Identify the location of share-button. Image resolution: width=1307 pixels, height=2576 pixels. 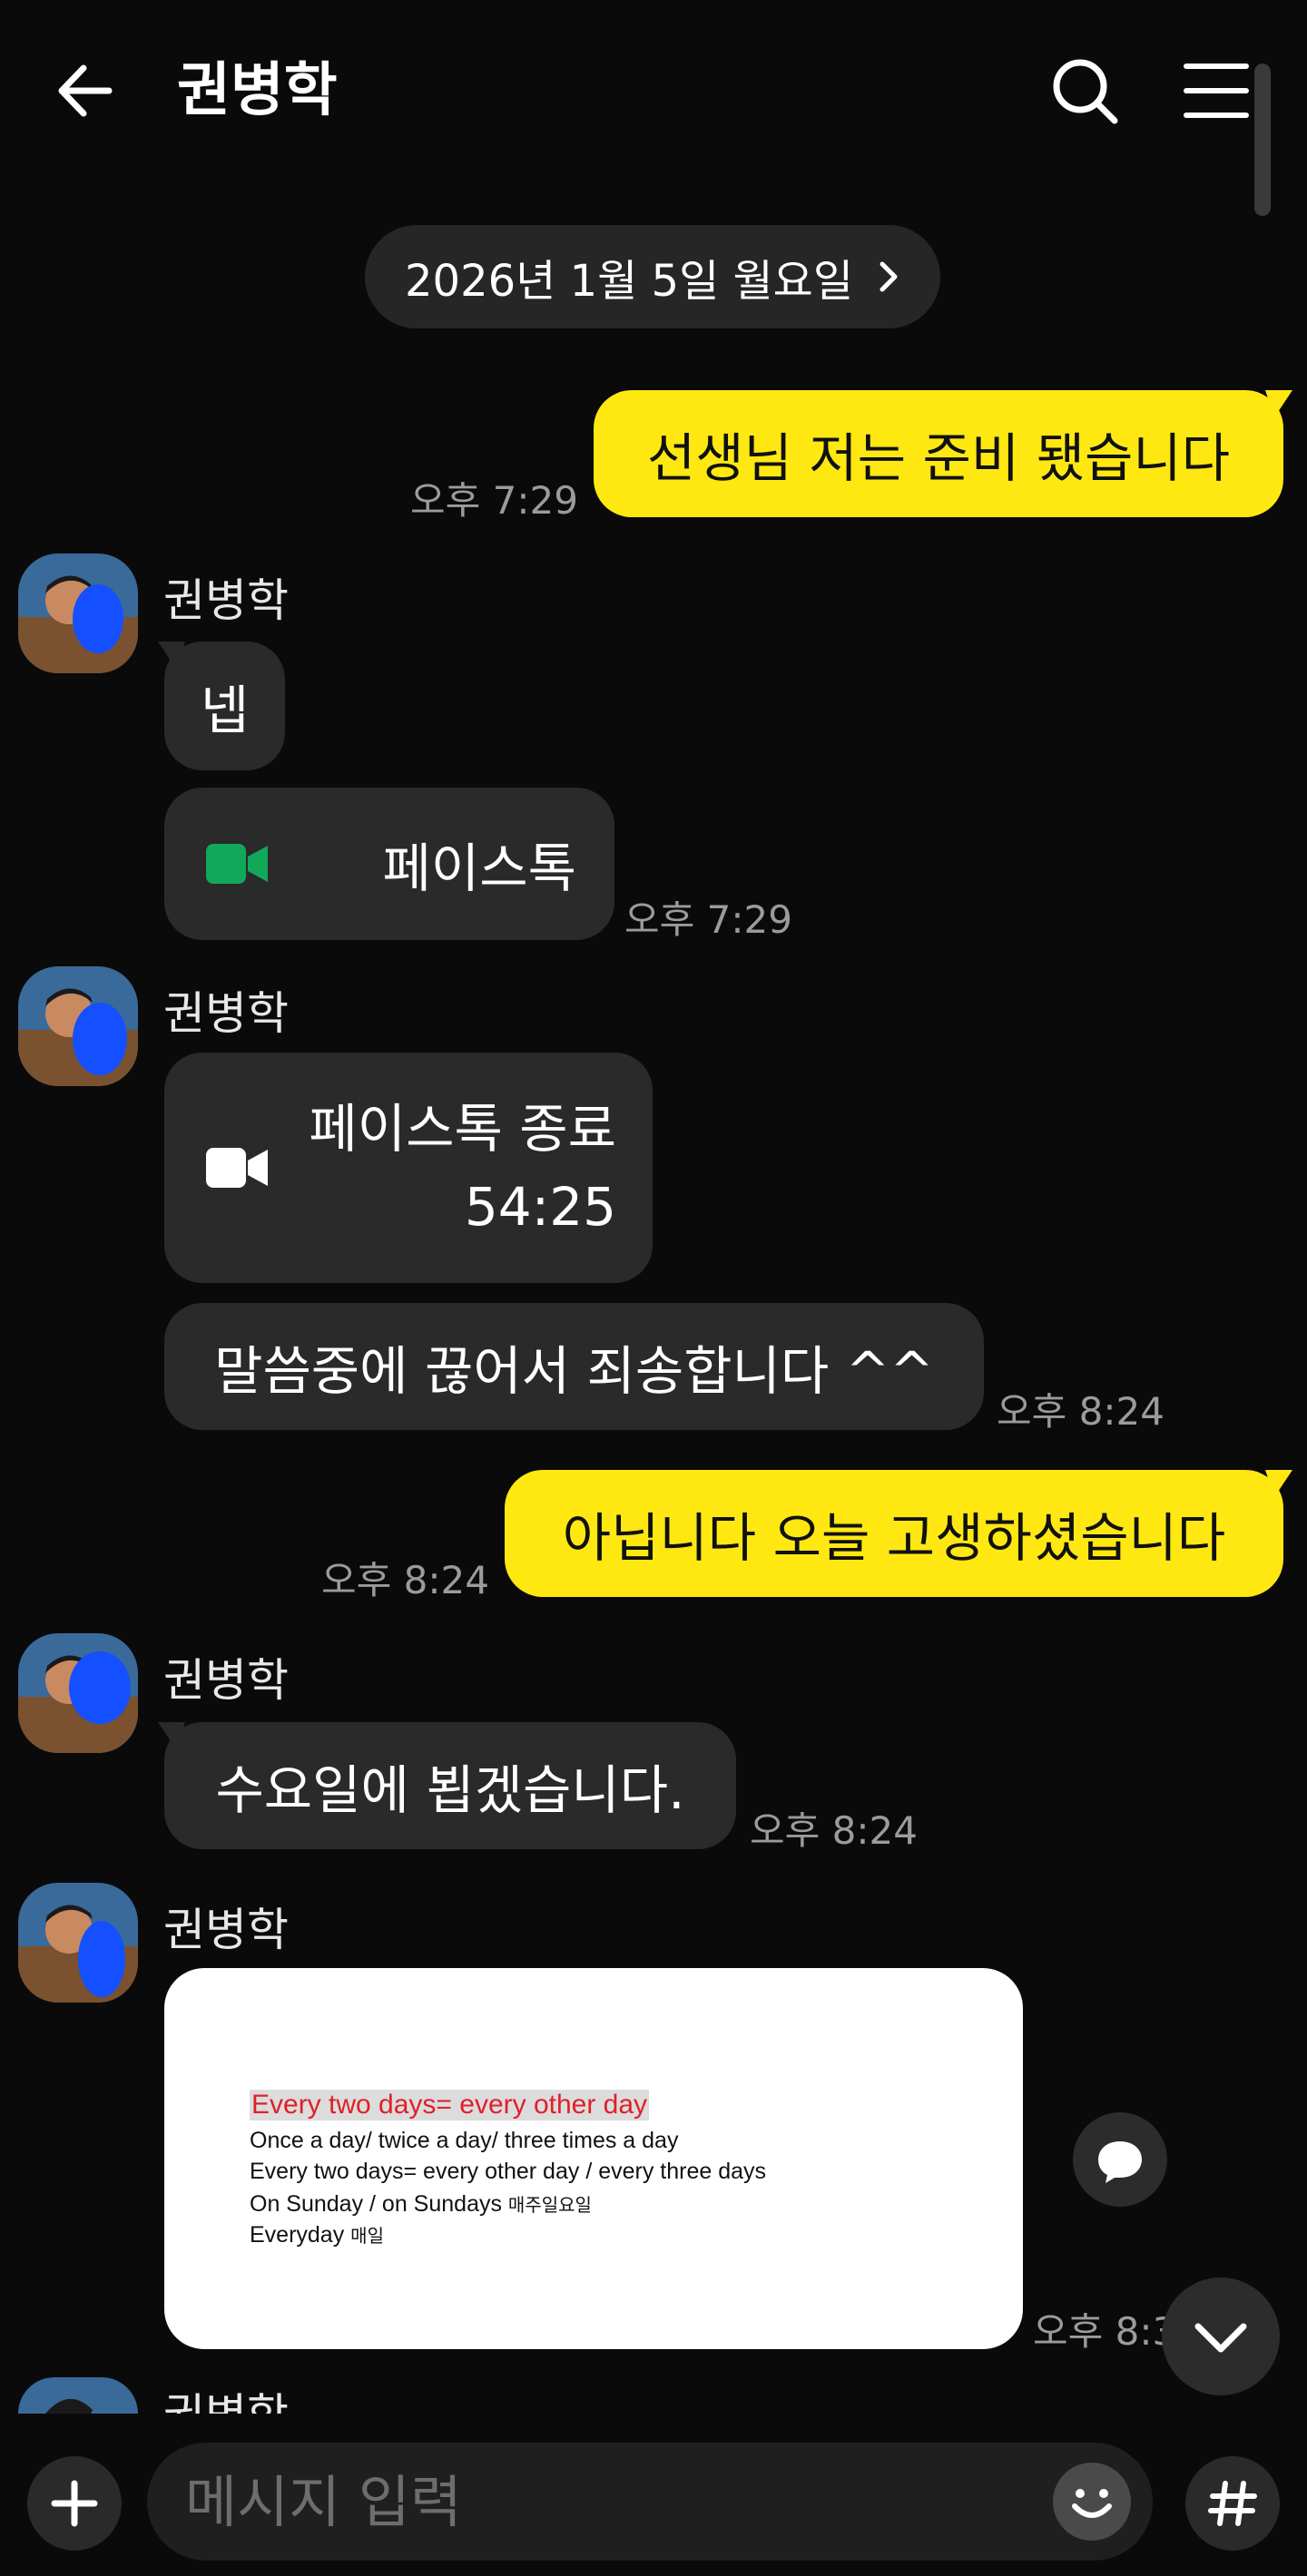
(1120, 2159).